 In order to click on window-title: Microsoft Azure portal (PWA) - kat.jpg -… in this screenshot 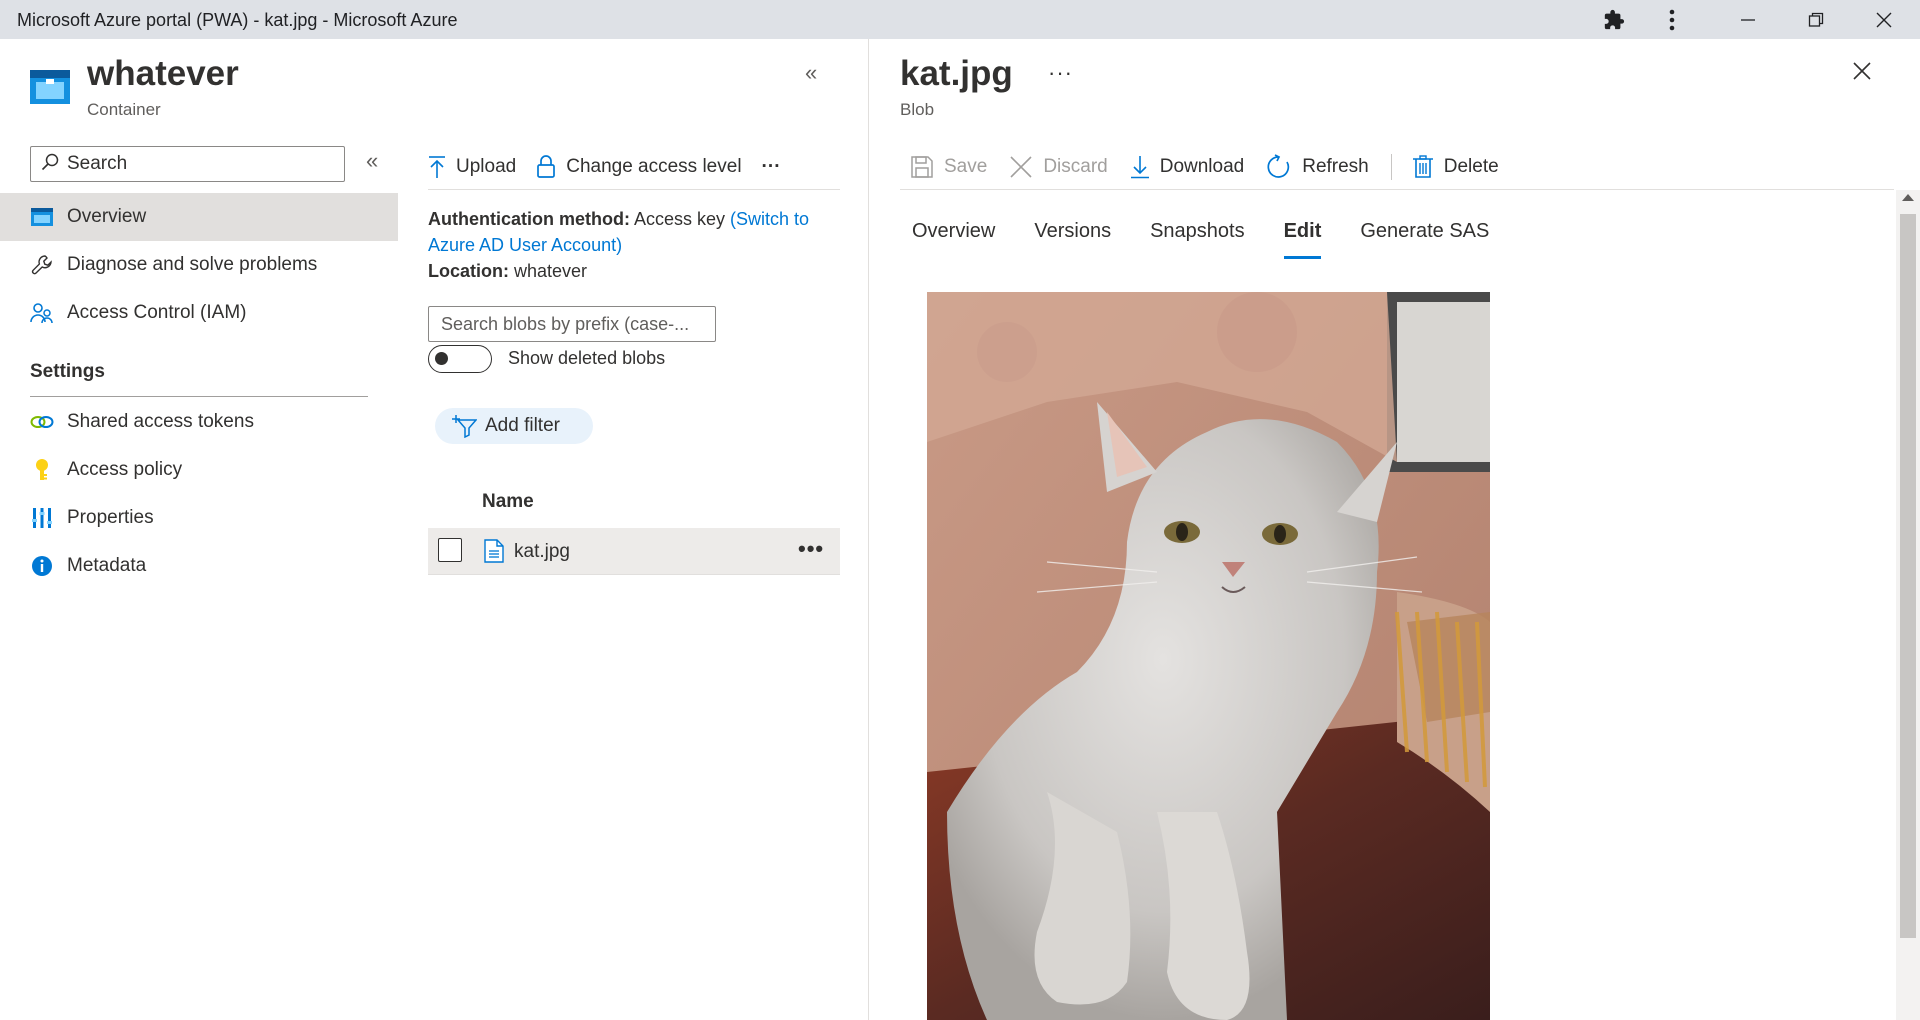, I will do `click(237, 20)`.